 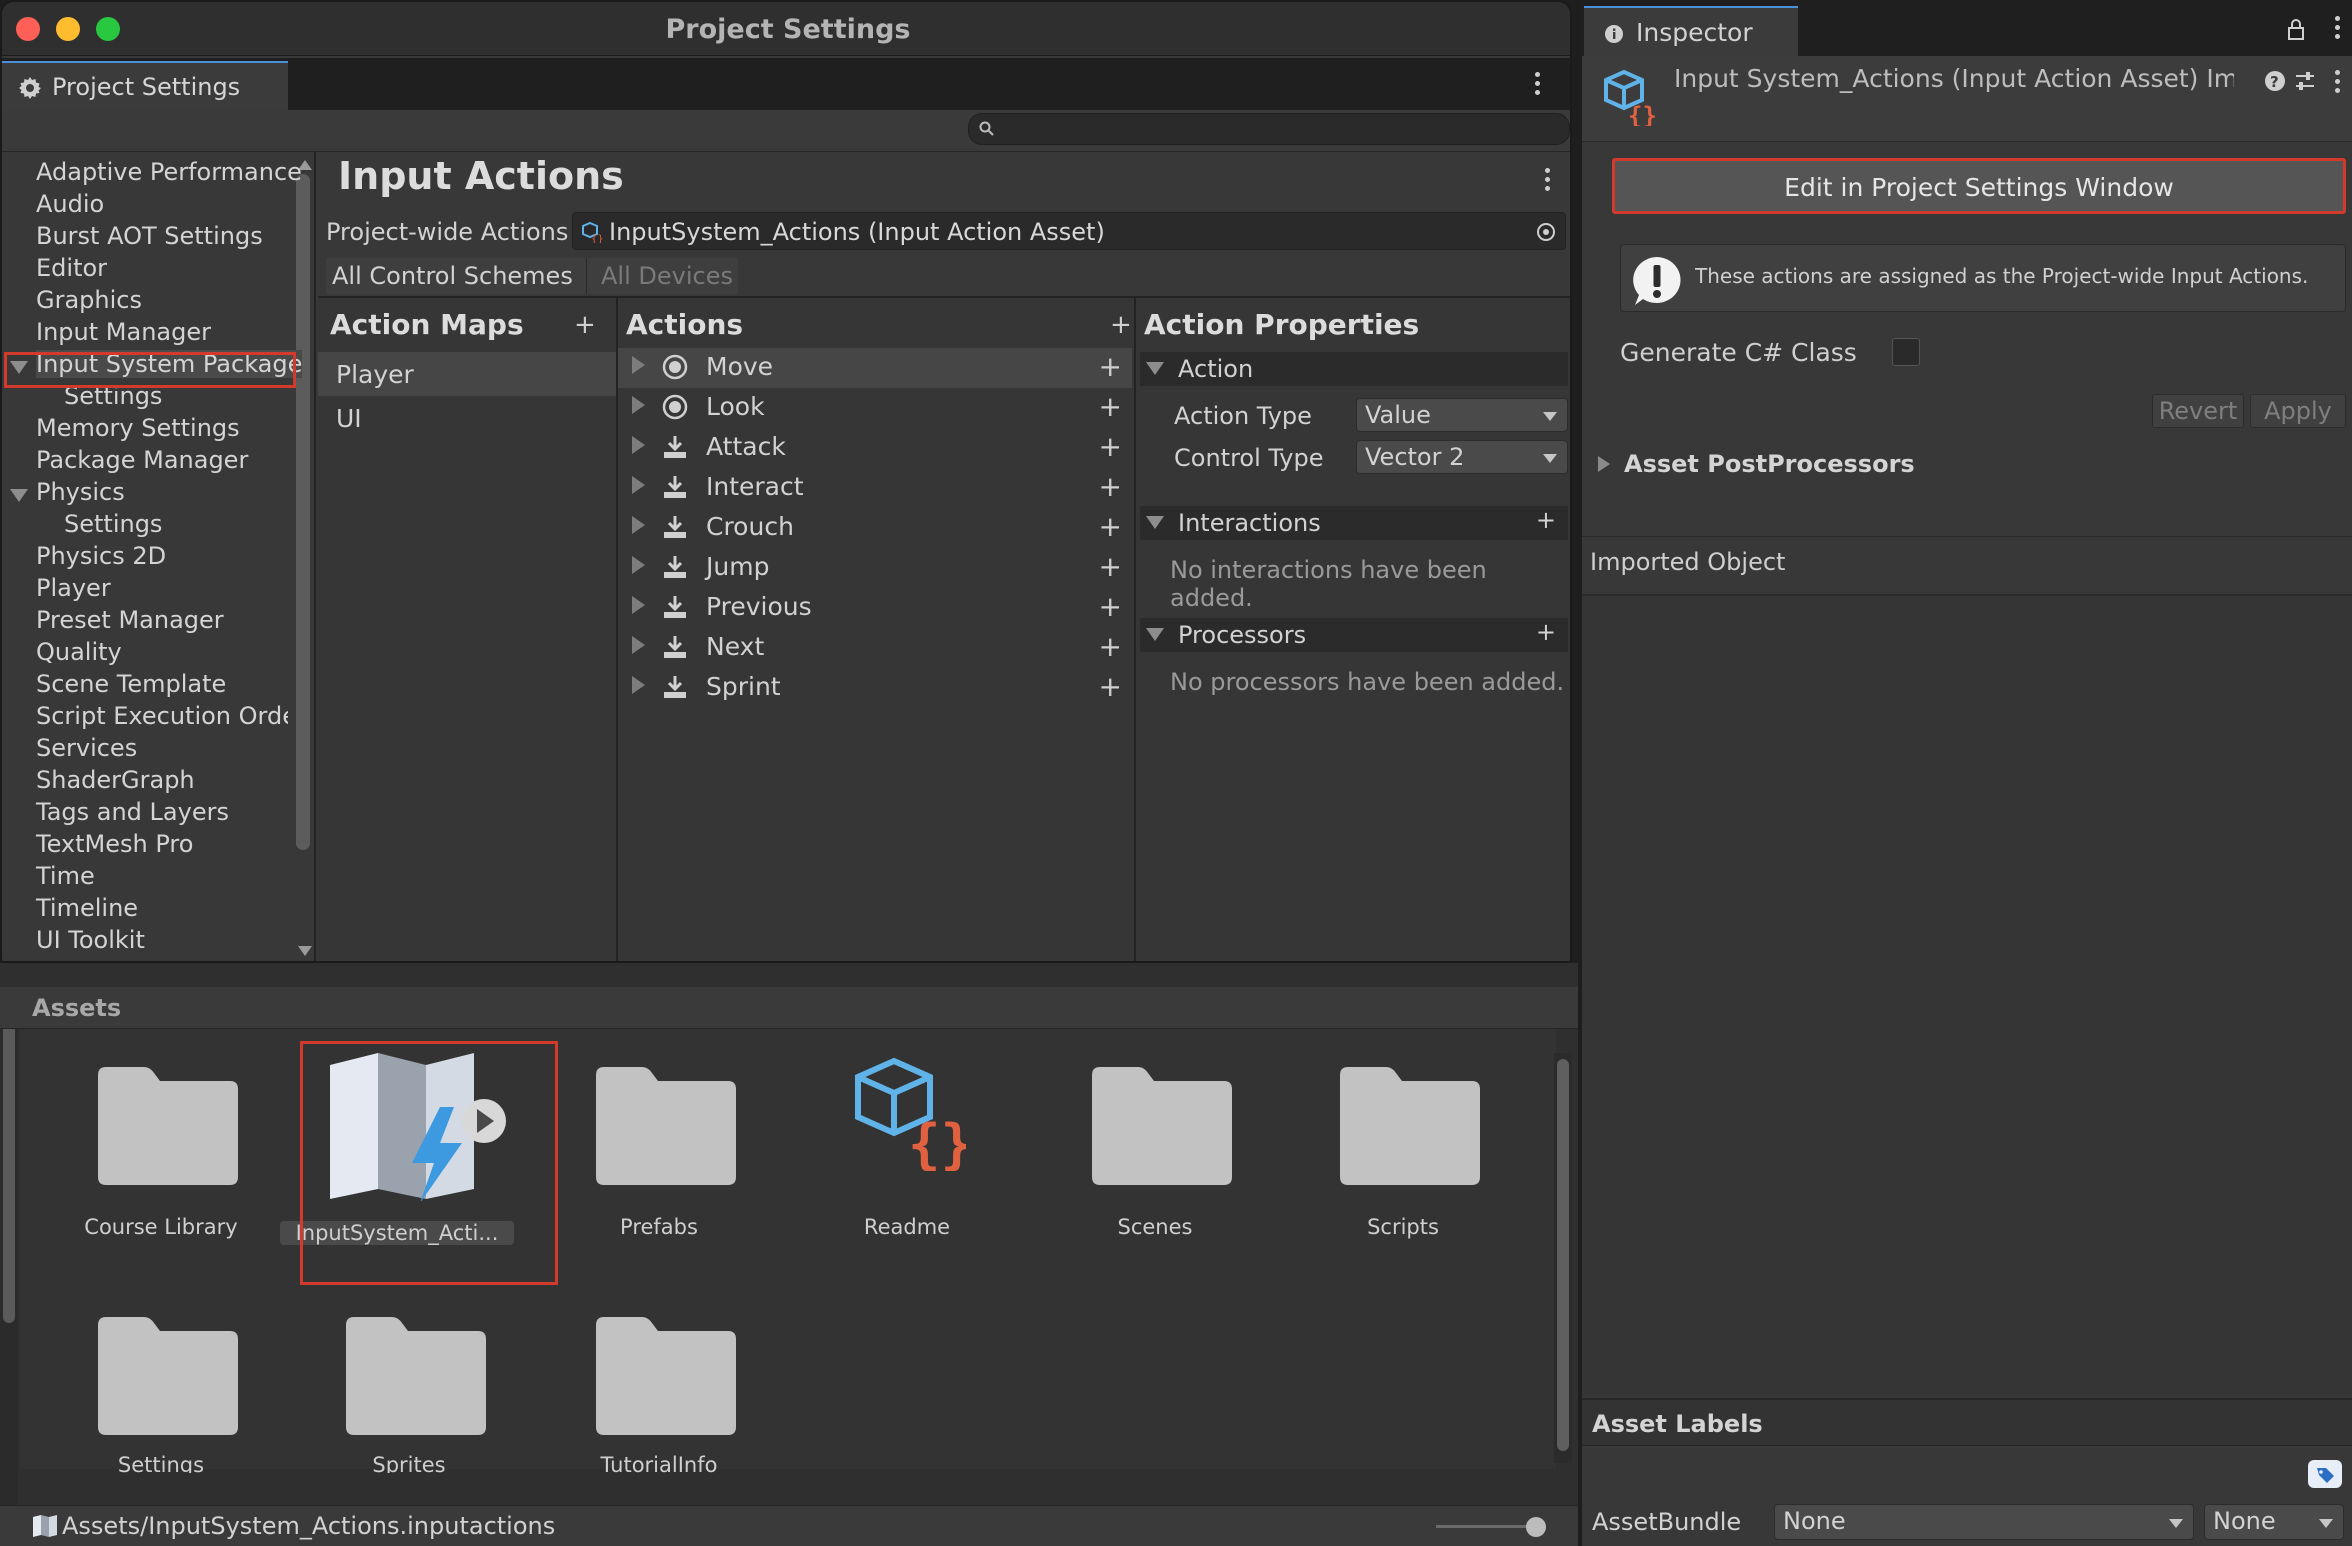 What do you see at coordinates (875, 608) in the screenshot?
I see `action-row: Previous +` at bounding box center [875, 608].